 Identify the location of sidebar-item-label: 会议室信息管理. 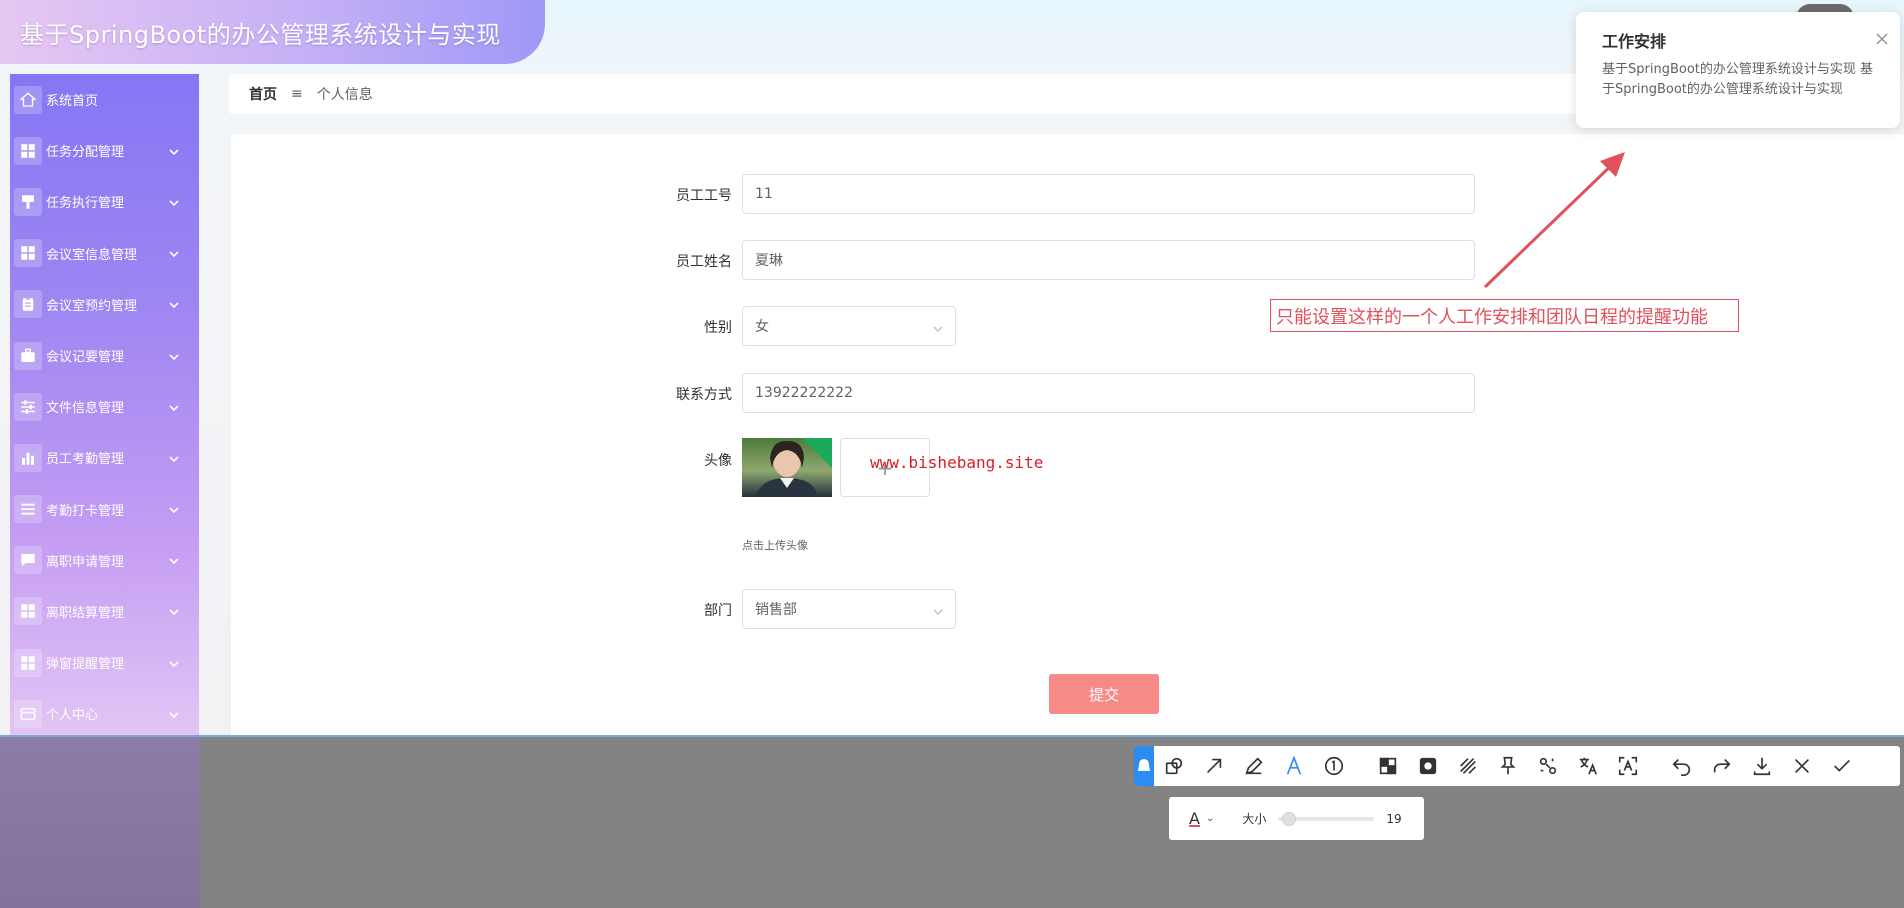
(92, 255).